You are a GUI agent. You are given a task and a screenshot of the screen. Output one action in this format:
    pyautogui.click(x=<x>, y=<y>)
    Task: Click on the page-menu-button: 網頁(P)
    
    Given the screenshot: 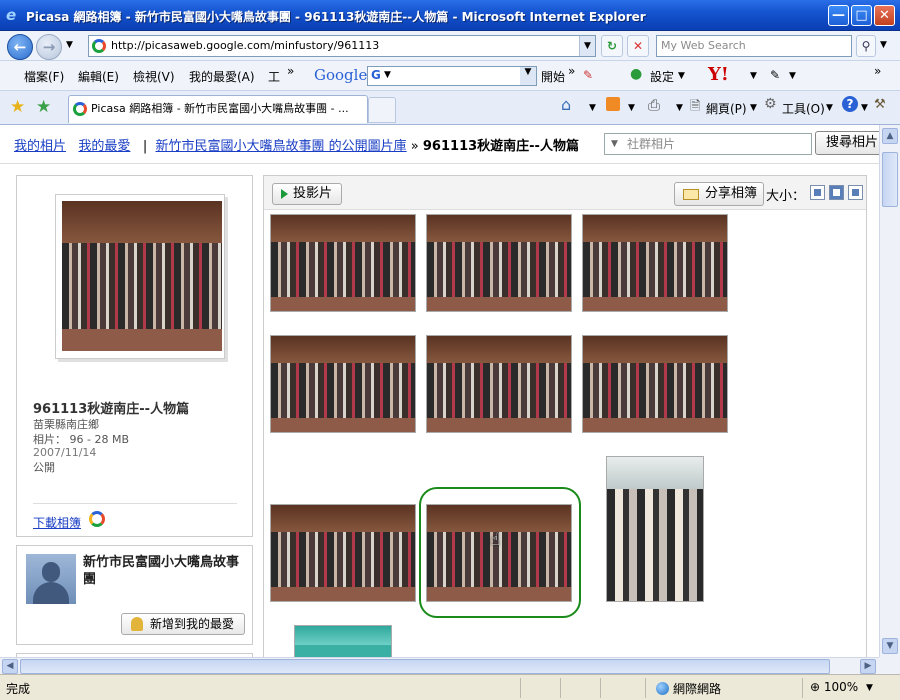 What is the action you would take?
    pyautogui.click(x=726, y=108)
    